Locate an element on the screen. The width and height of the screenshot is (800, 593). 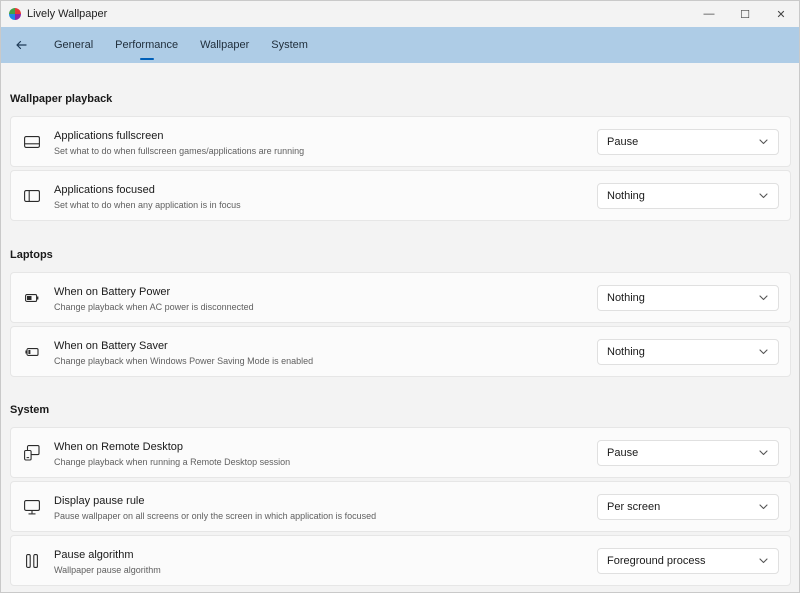
battery-icon is located at coordinates (32, 298).